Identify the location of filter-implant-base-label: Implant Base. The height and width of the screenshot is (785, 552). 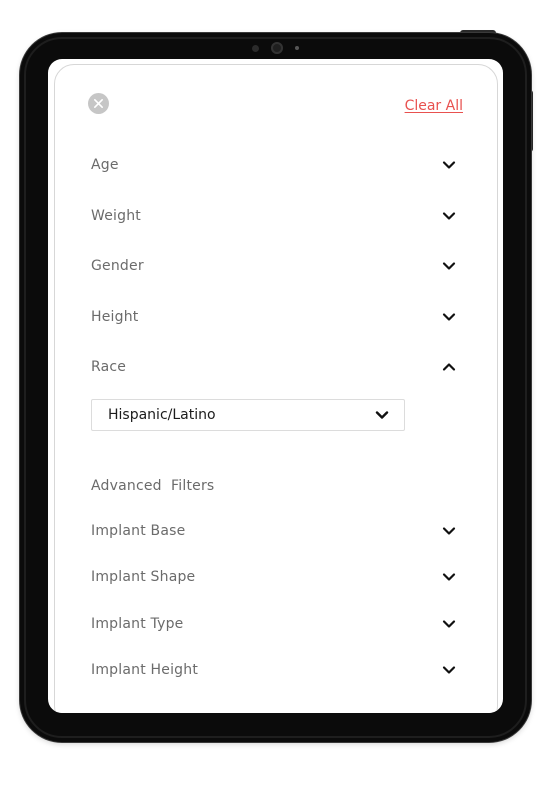
(138, 531).